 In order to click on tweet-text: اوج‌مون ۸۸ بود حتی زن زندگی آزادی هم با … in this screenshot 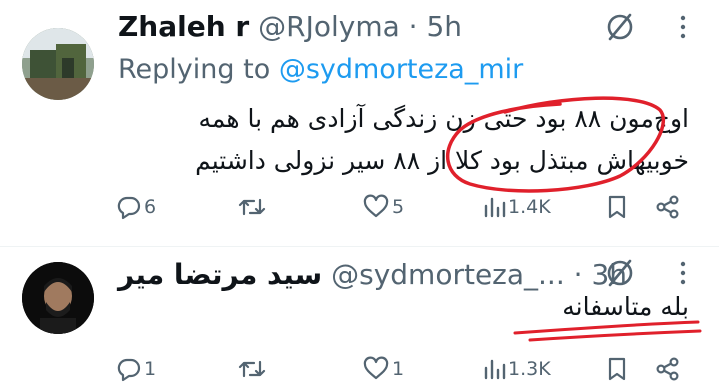, I will do `click(442, 140)`.